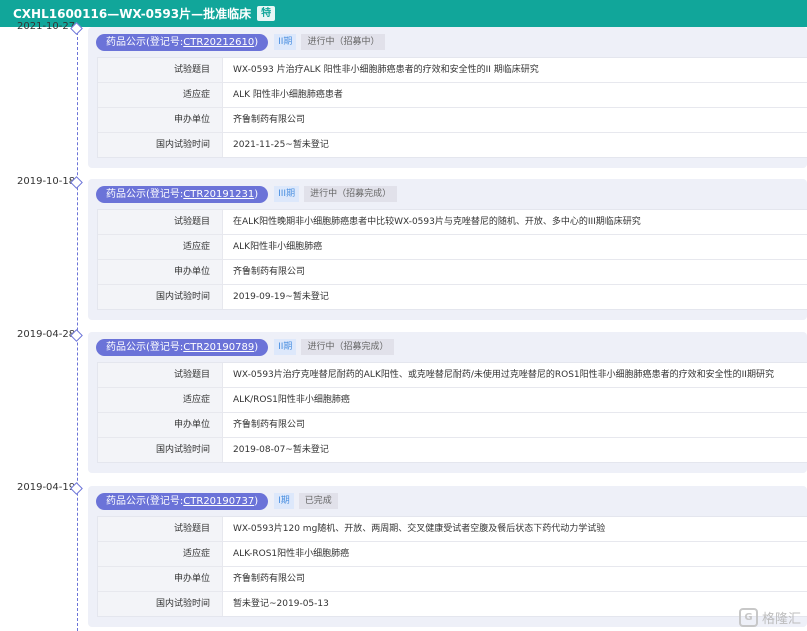 The image size is (807, 631). I want to click on row-value: 2019-08-07~暂未登记, so click(281, 450).